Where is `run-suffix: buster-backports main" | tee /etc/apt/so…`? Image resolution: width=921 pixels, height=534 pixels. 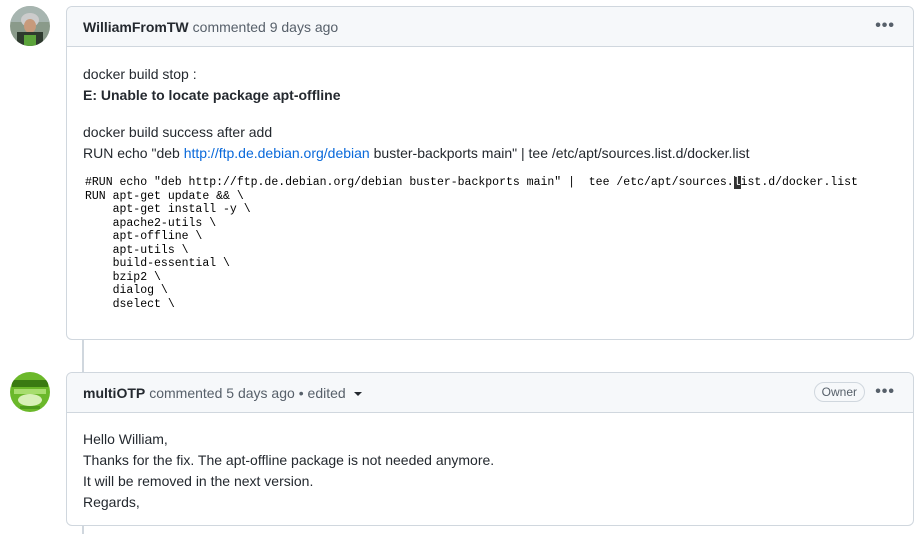
run-suffix: buster-backports main" | tee /etc/apt/so… is located at coordinates (559, 153).